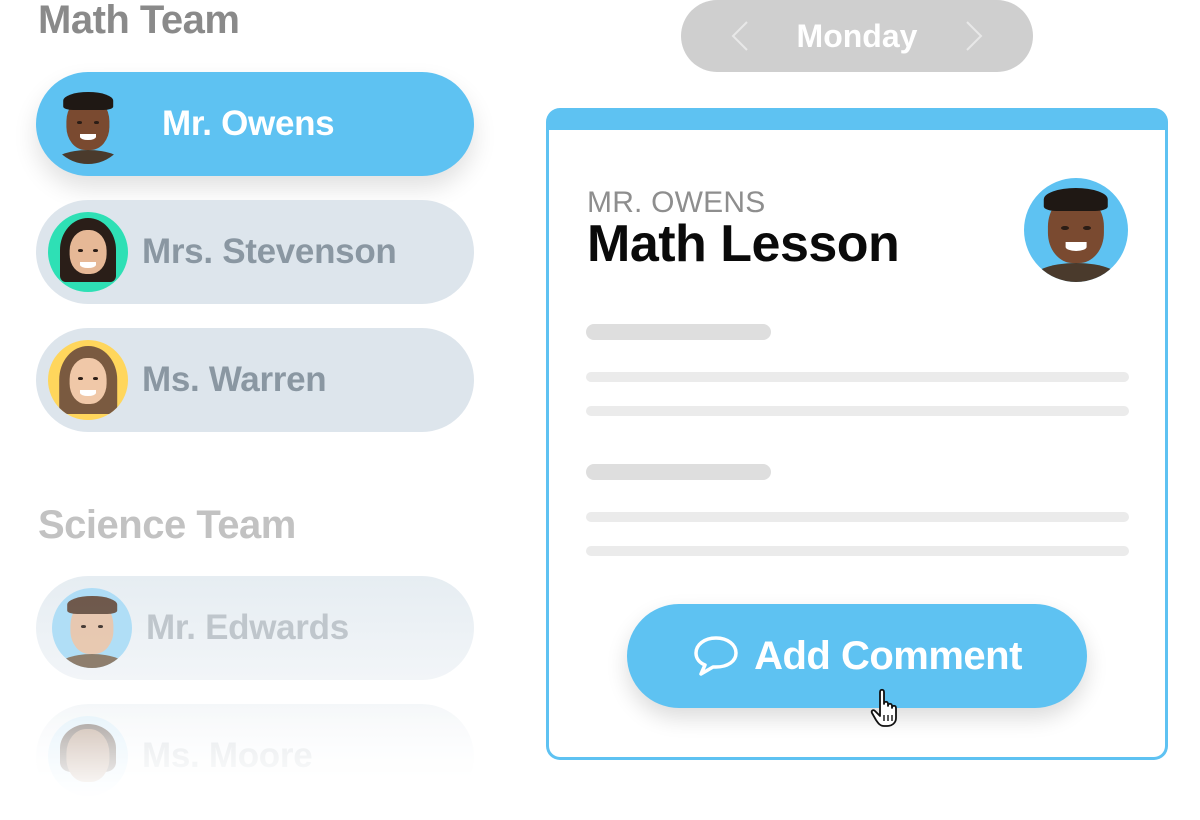  Describe the element at coordinates (716, 656) in the screenshot. I see `speech-bubble-icon` at that location.